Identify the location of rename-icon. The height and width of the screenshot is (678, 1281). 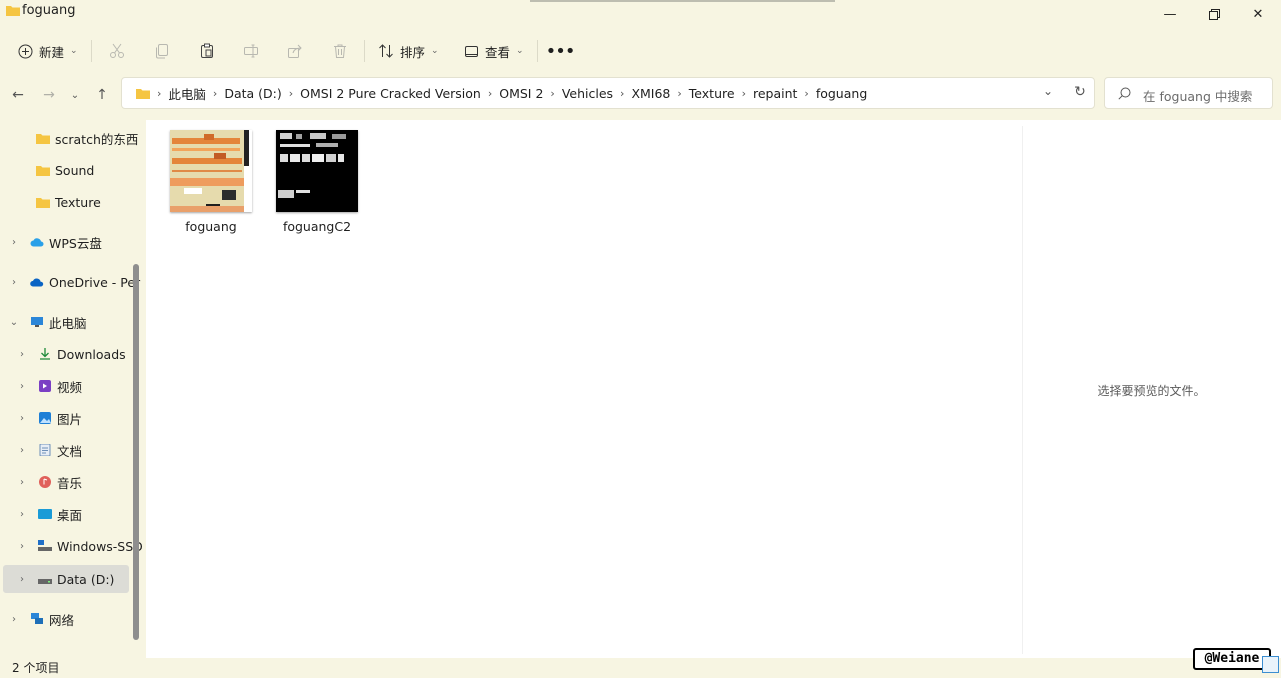
(251, 51).